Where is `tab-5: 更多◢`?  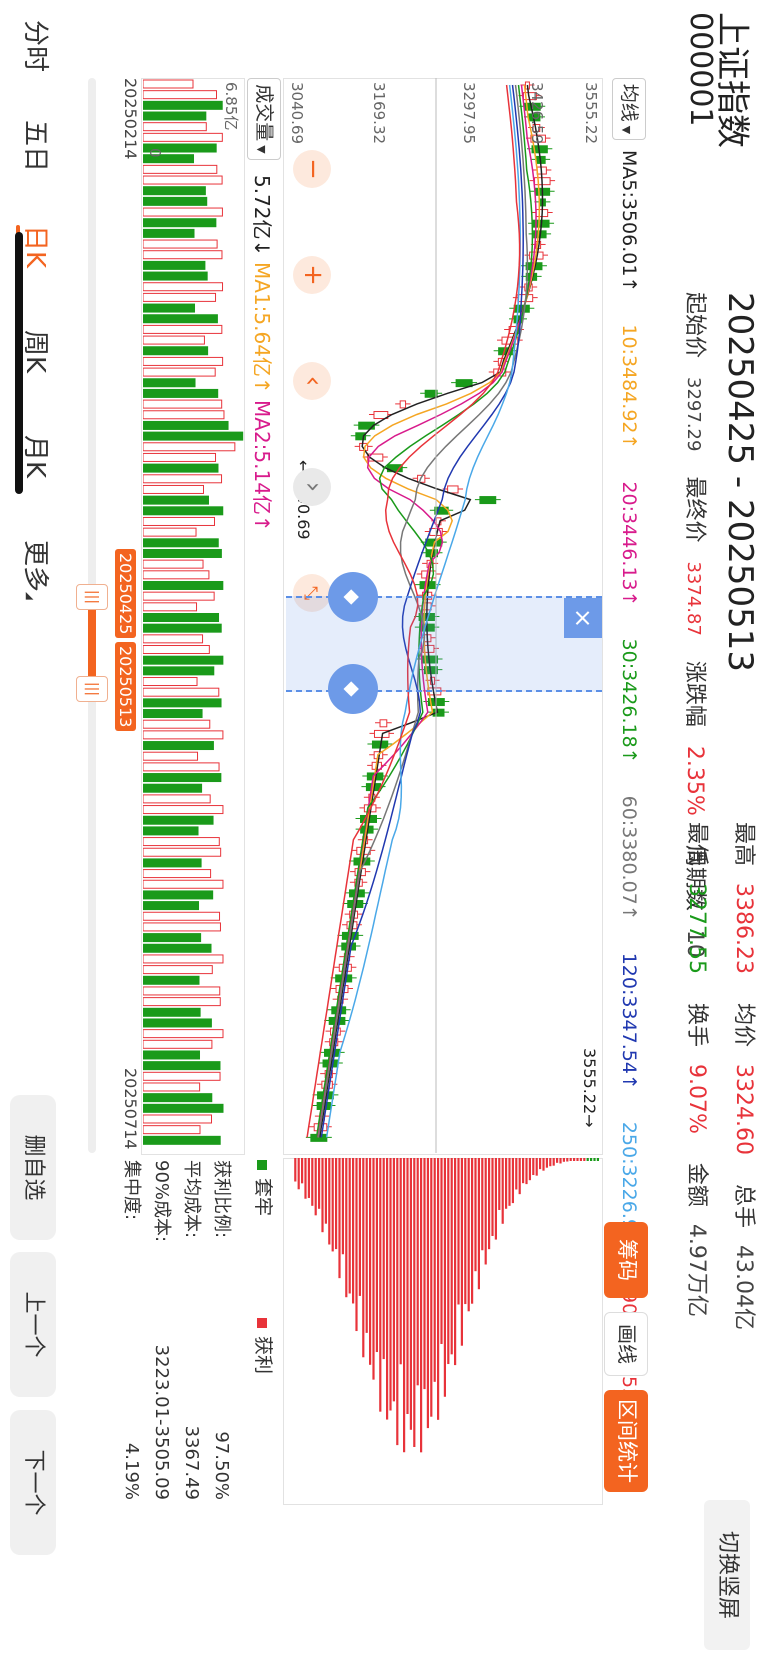 tab-5: 更多◢ is located at coordinates (37, 570).